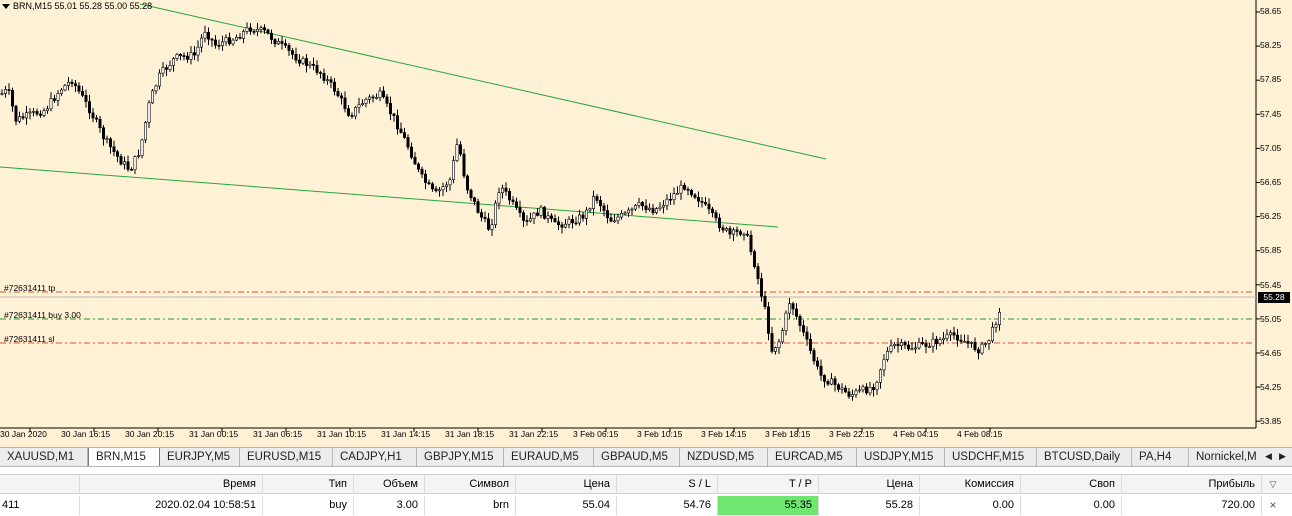  Describe the element at coordinates (470, 484) in the screenshot. I see `col-symbol: Символ` at that location.